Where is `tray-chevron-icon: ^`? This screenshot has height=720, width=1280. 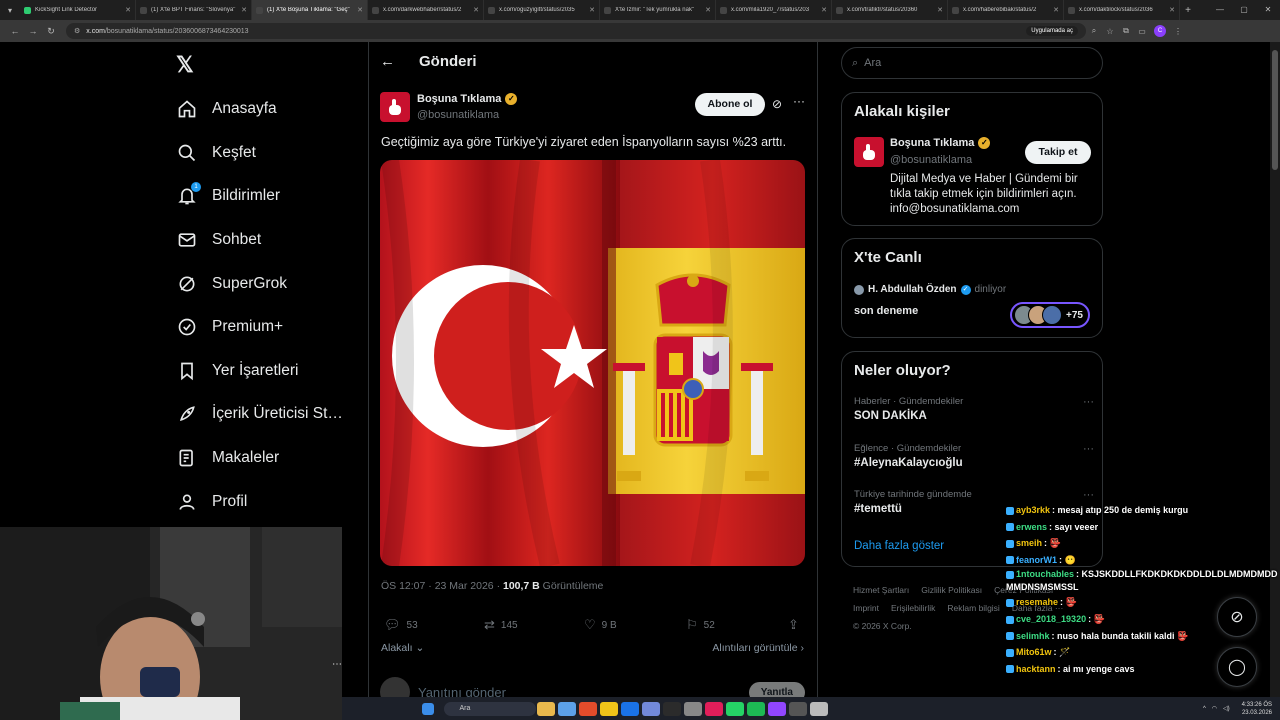
tray-chevron-icon: ^ is located at coordinates (1204, 709).